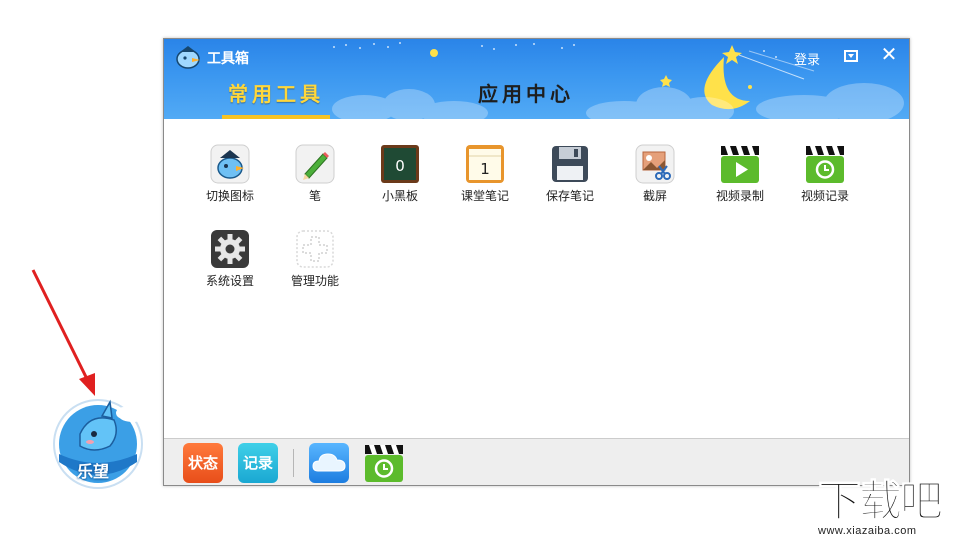  I want to click on record-button: 记录, so click(258, 463).